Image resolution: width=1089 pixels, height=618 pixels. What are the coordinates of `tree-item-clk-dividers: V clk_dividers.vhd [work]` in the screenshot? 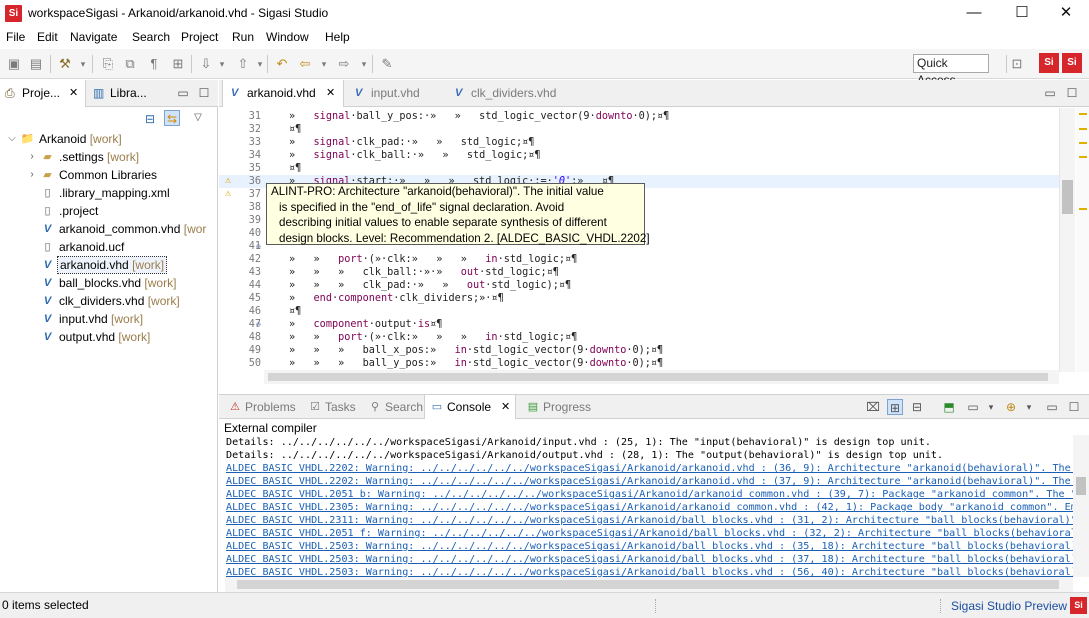 It's located at (123, 301).